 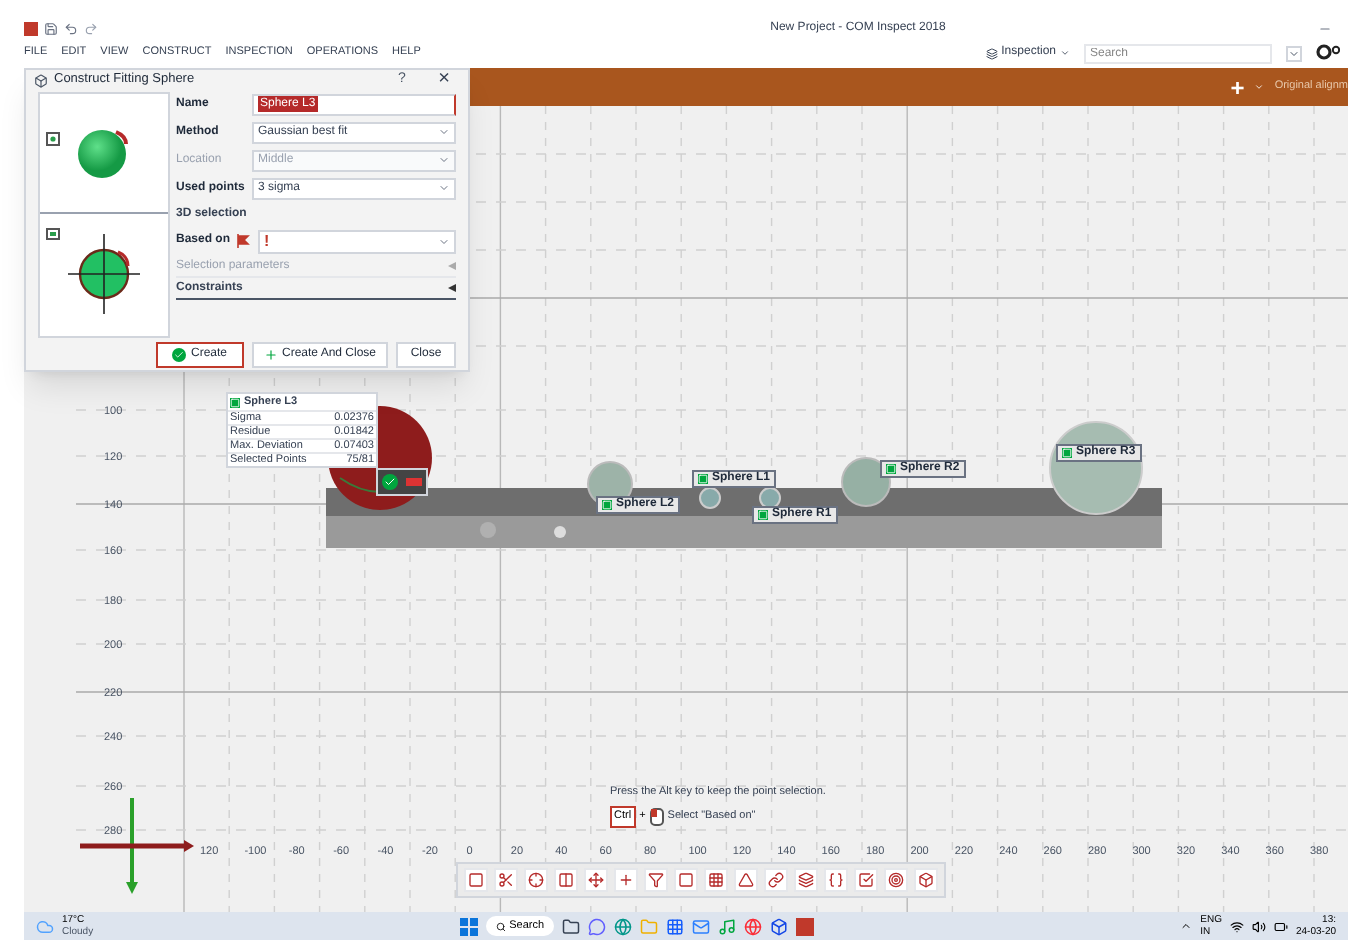 I want to click on scissors-icon, so click(x=506, y=880).